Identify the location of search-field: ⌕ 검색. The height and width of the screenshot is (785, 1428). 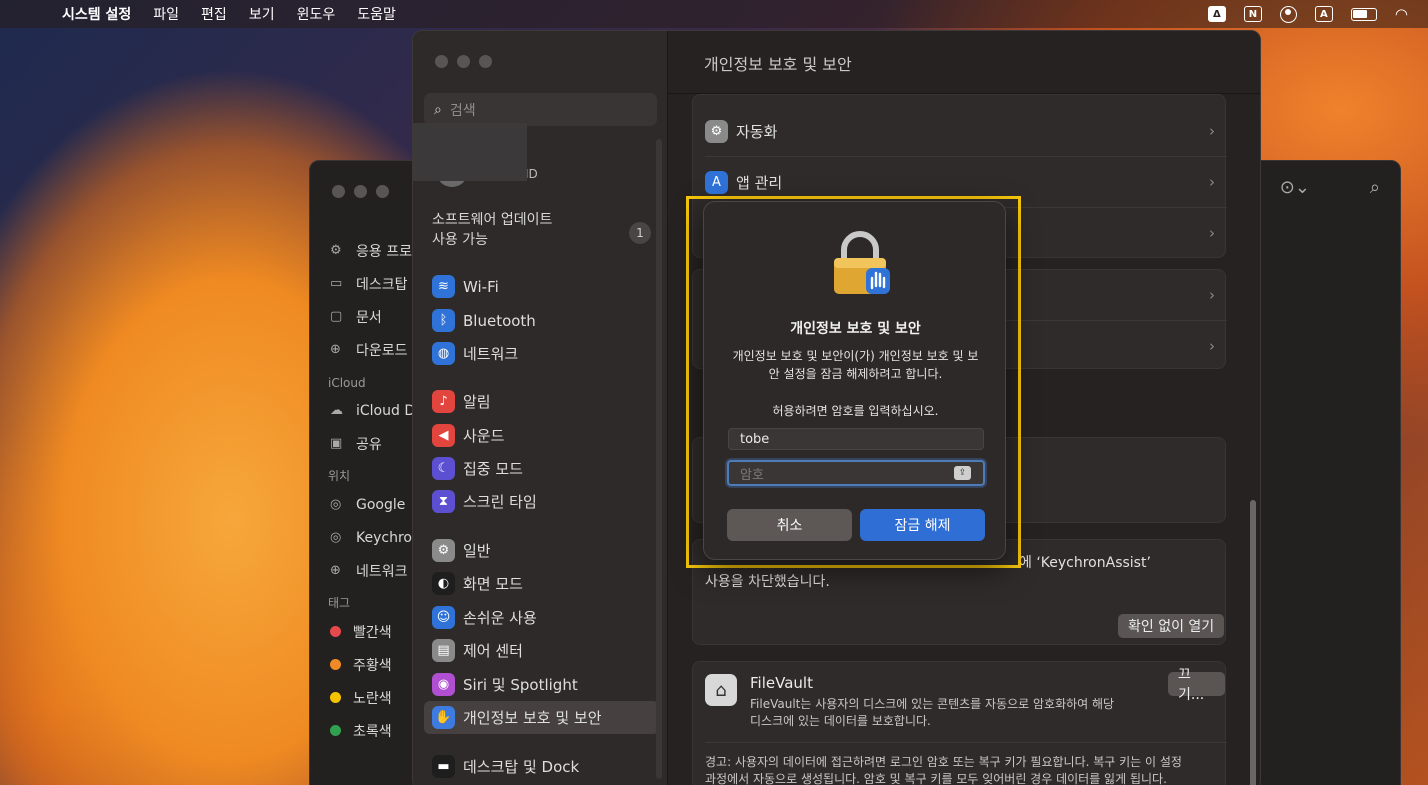
(540, 109).